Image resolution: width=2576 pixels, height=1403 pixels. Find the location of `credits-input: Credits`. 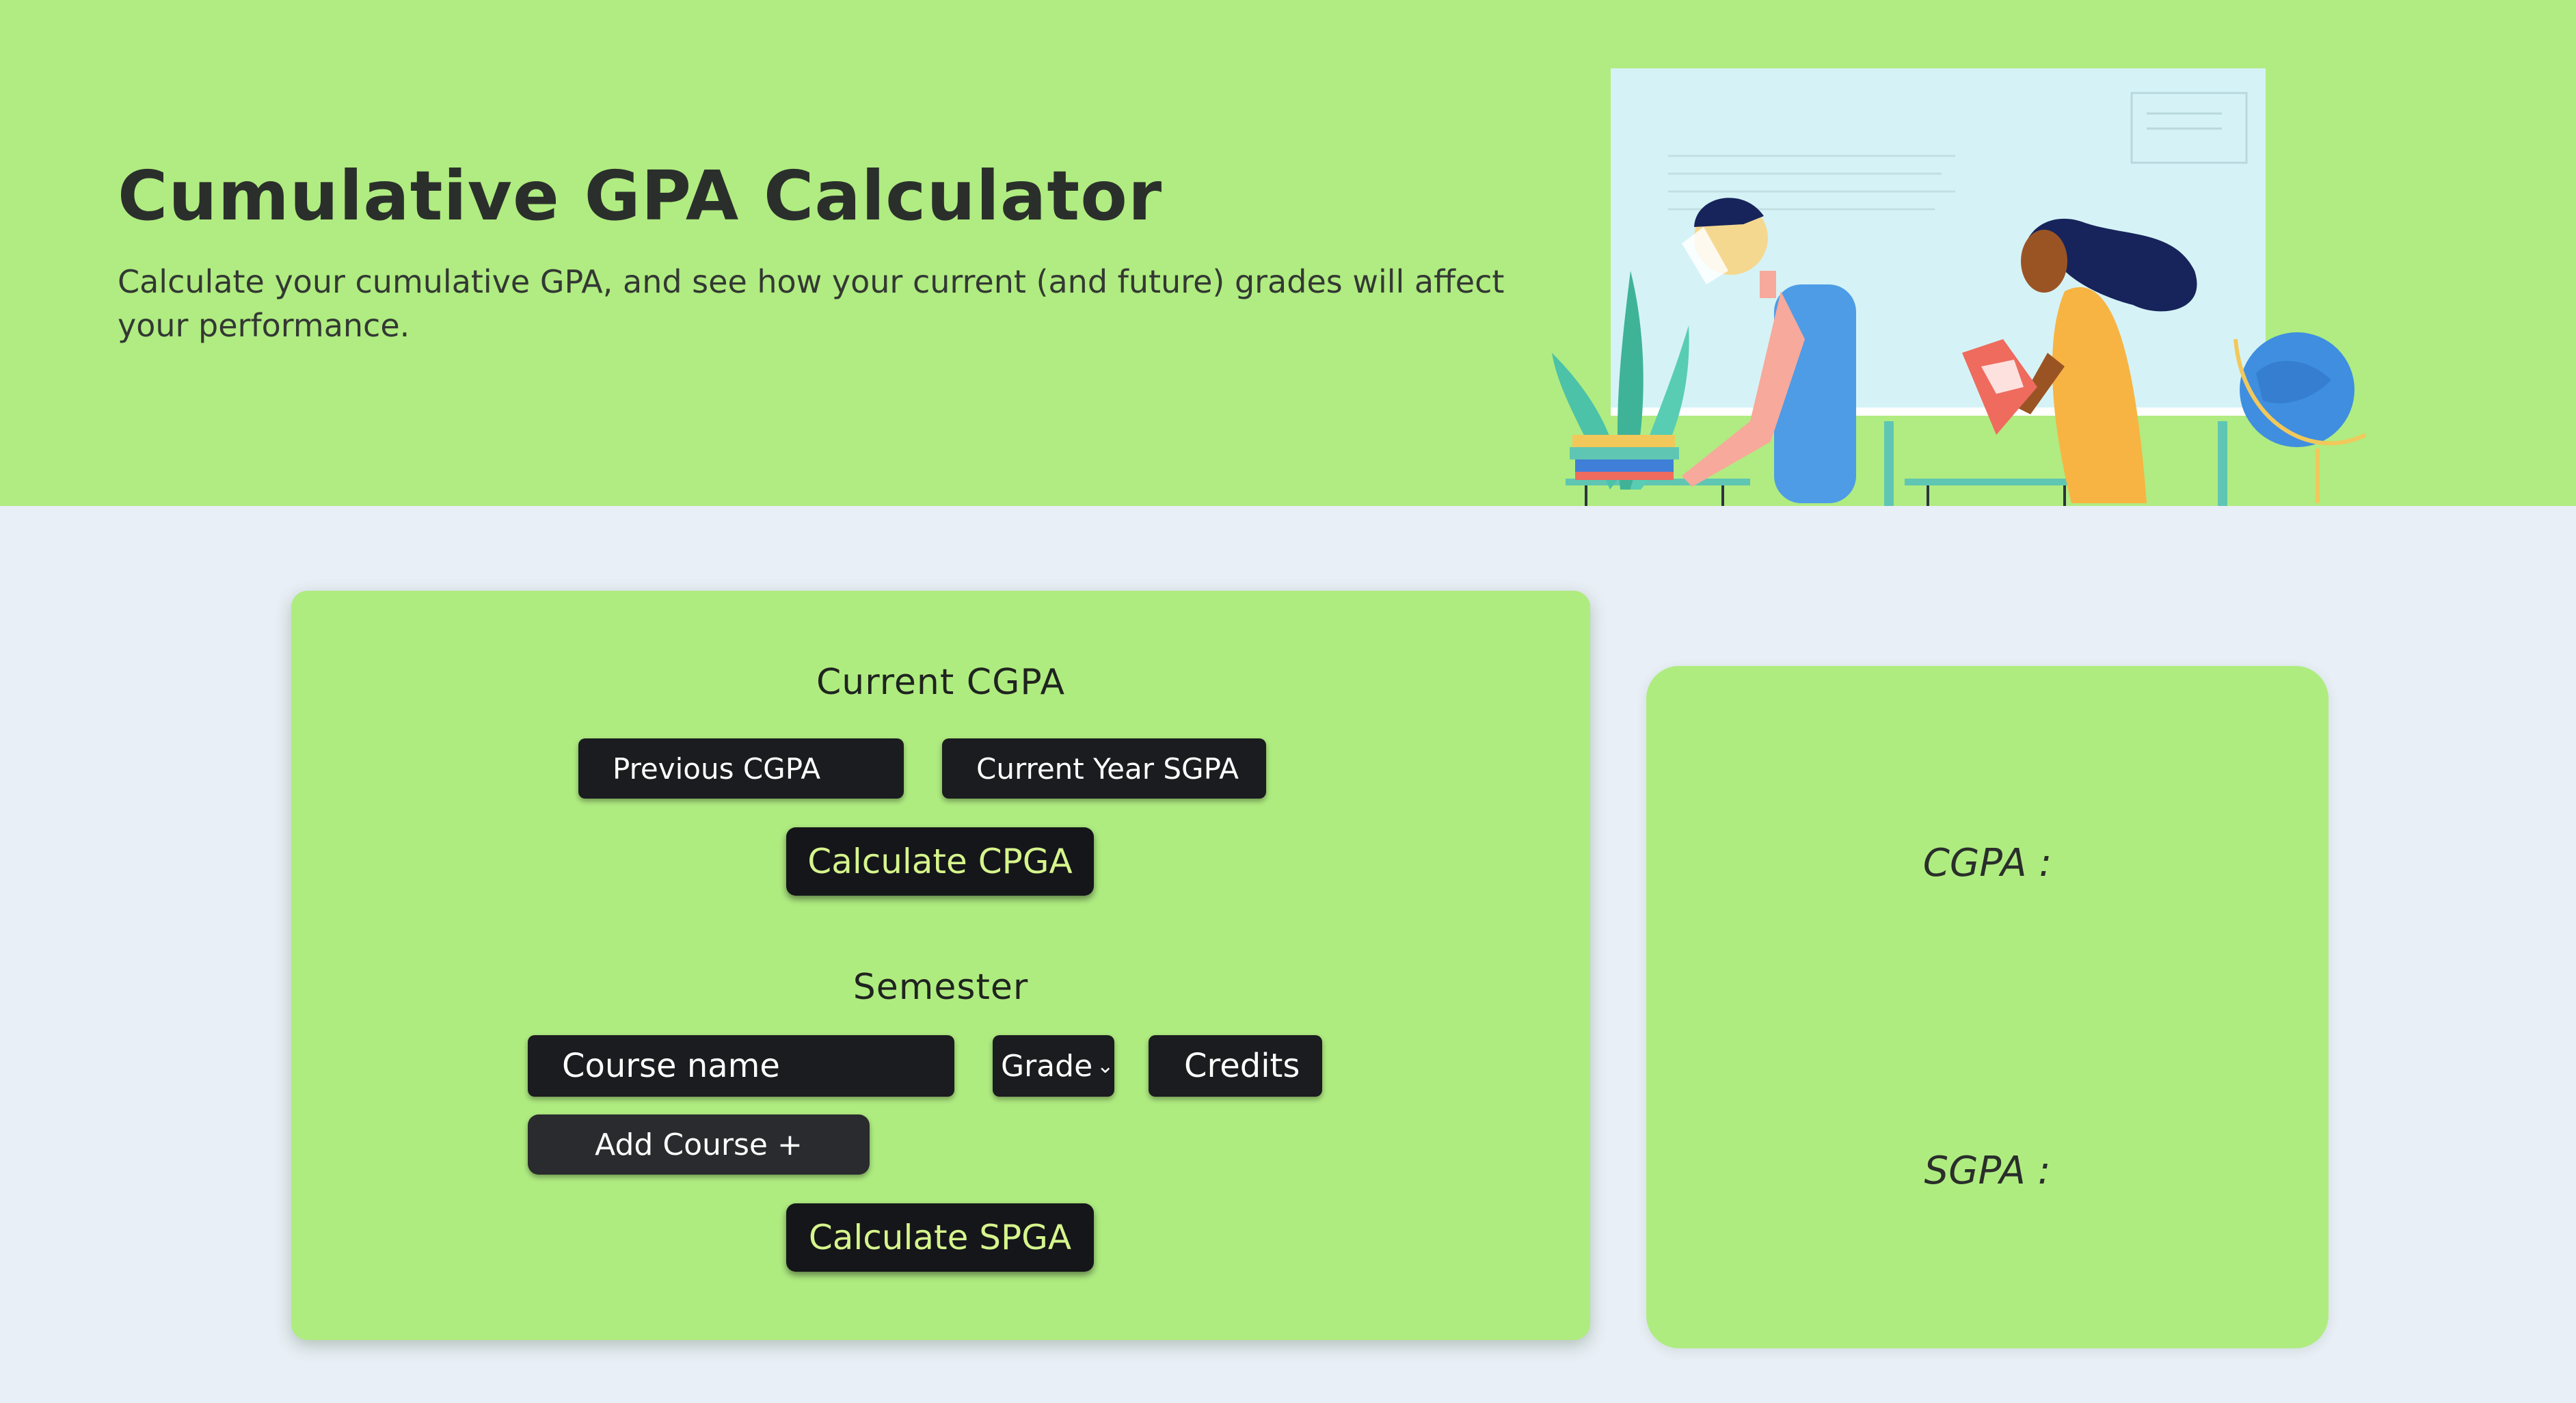

credits-input: Credits is located at coordinates (1235, 1066).